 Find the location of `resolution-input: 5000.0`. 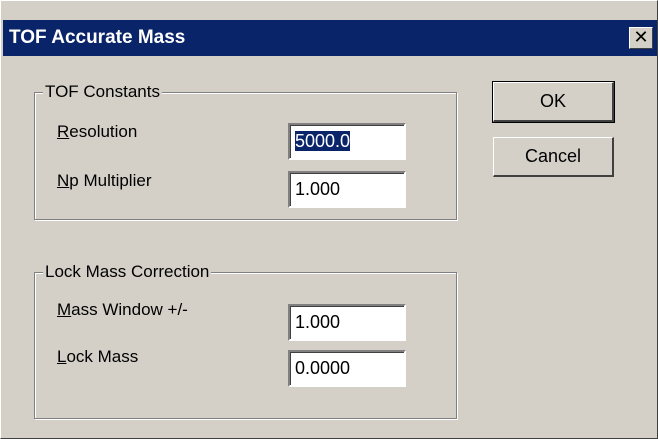

resolution-input: 5000.0 is located at coordinates (347, 141).